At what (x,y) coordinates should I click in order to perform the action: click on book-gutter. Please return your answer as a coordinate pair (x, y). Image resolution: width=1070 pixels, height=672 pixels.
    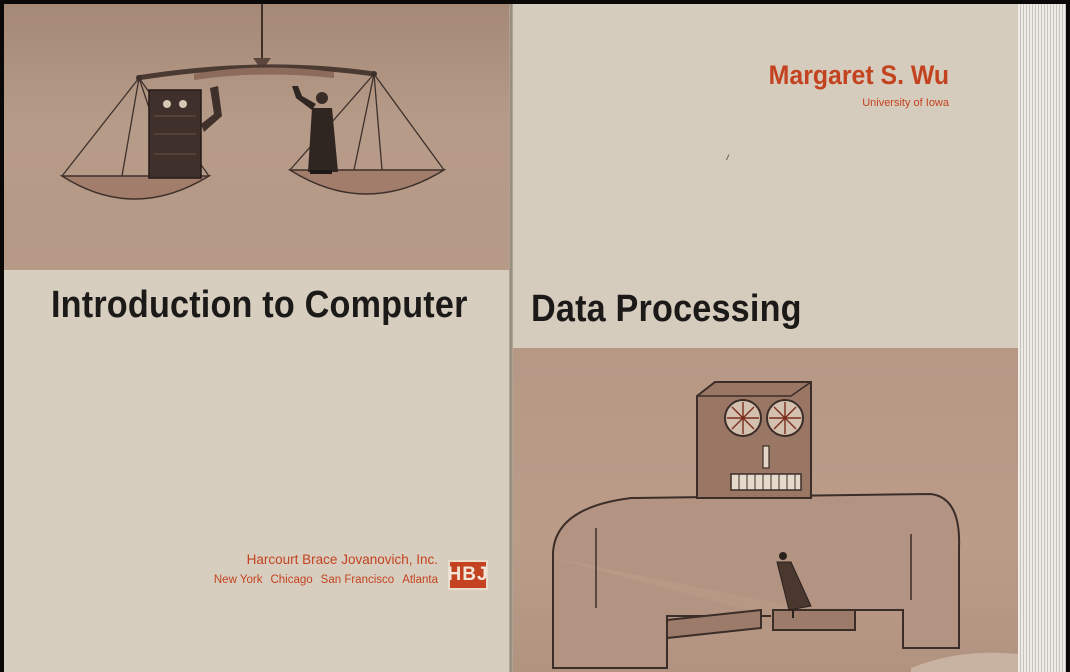
    Looking at the image, I should click on (511, 338).